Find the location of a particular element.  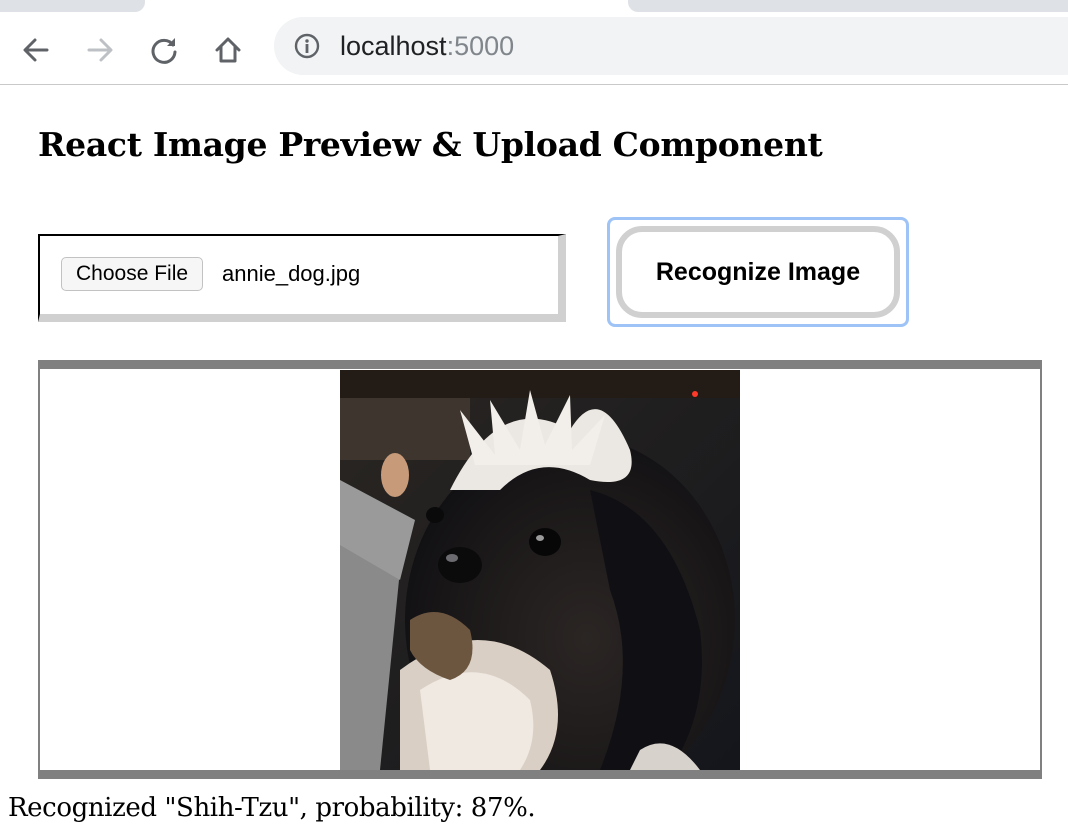

home-icon is located at coordinates (228, 50).